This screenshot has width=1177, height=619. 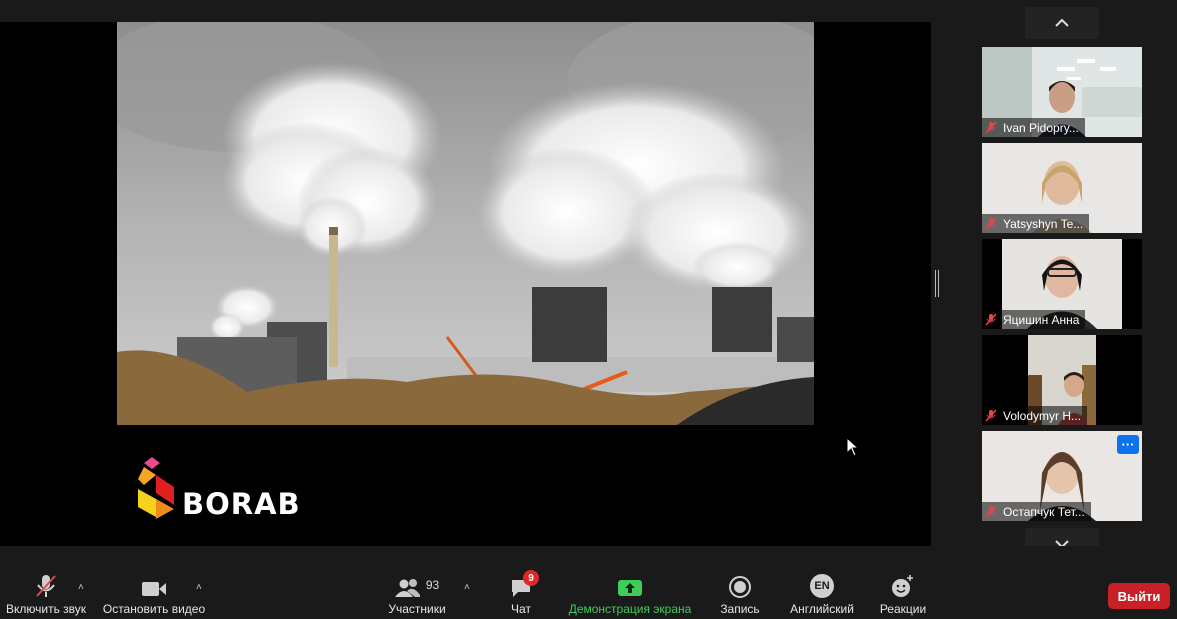 I want to click on borab-logo-mark-icon, so click(x=156, y=488).